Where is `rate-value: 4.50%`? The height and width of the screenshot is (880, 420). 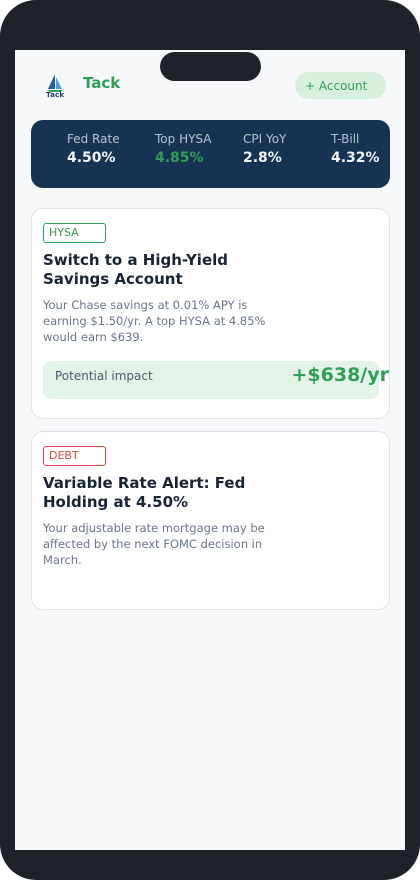 rate-value: 4.50% is located at coordinates (91, 158).